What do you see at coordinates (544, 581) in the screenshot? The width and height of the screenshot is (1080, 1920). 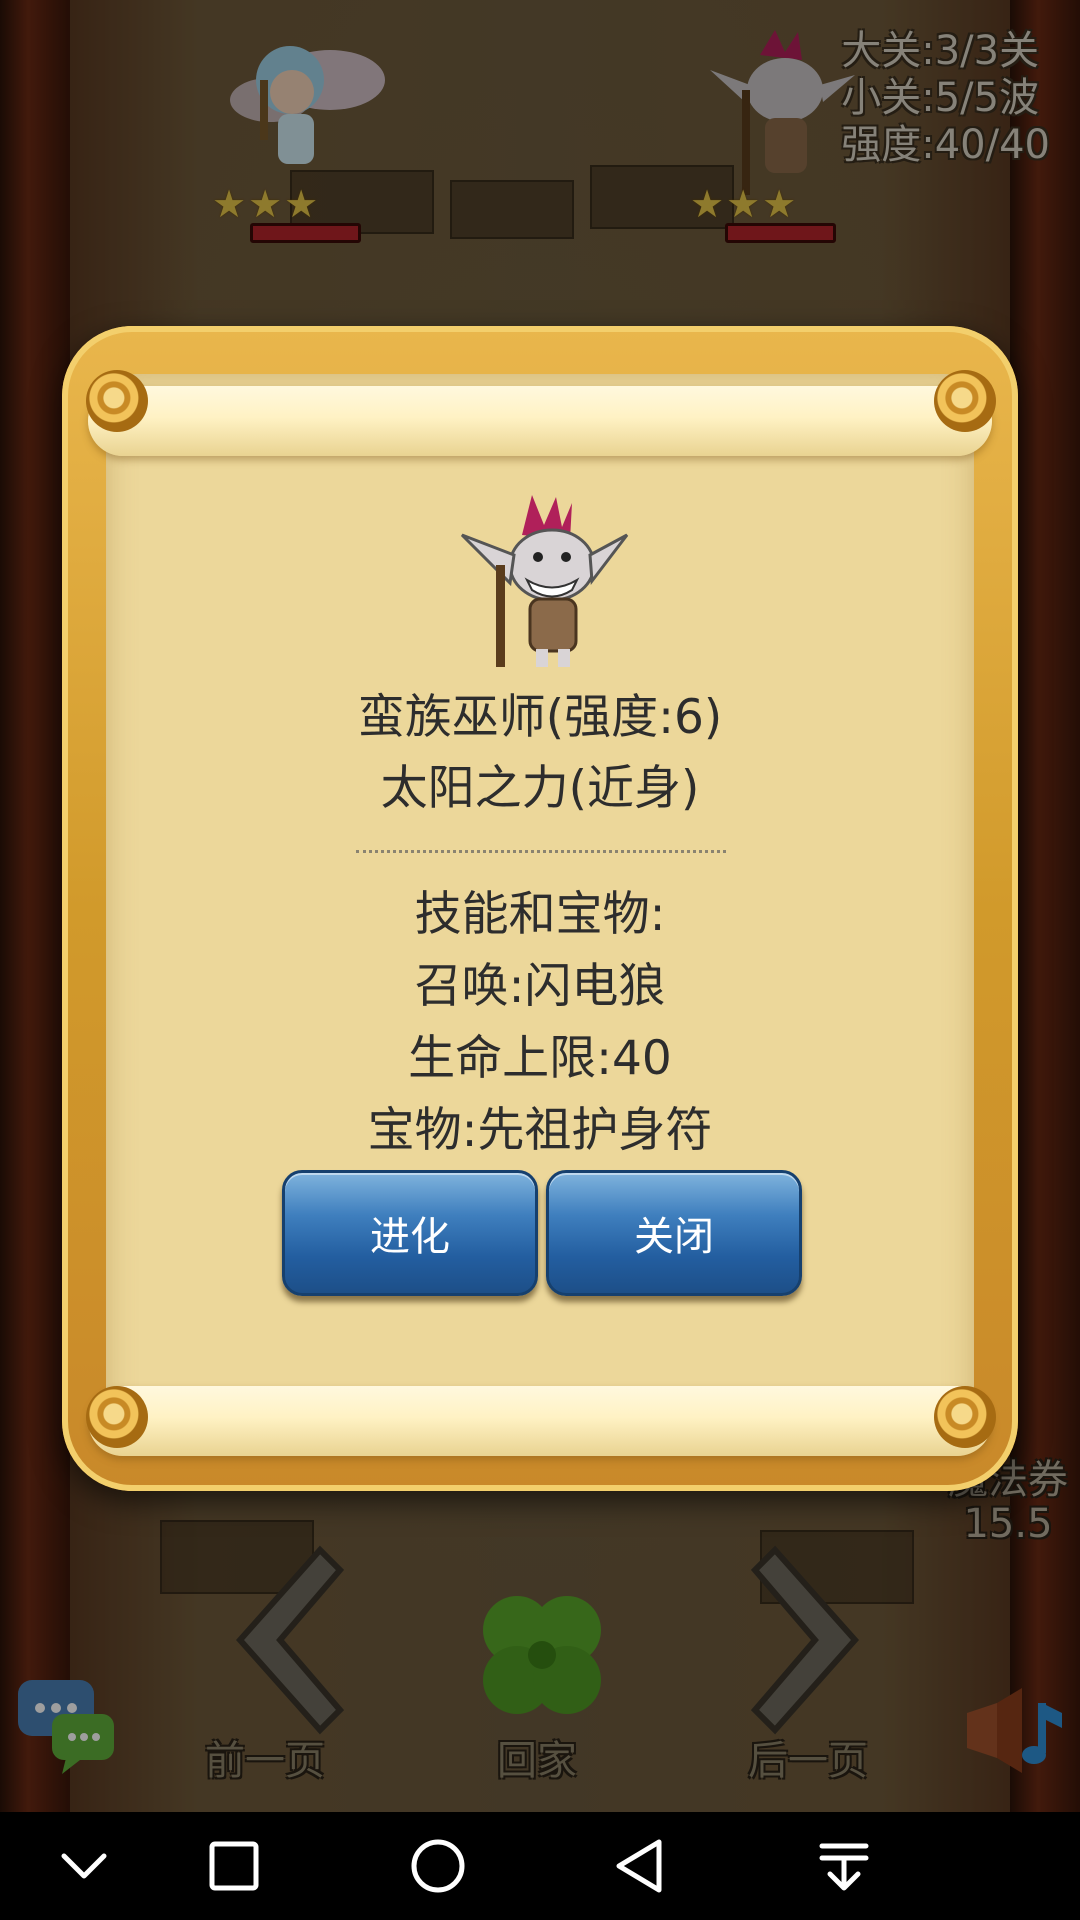 I see `goblin-shaman-portrait` at bounding box center [544, 581].